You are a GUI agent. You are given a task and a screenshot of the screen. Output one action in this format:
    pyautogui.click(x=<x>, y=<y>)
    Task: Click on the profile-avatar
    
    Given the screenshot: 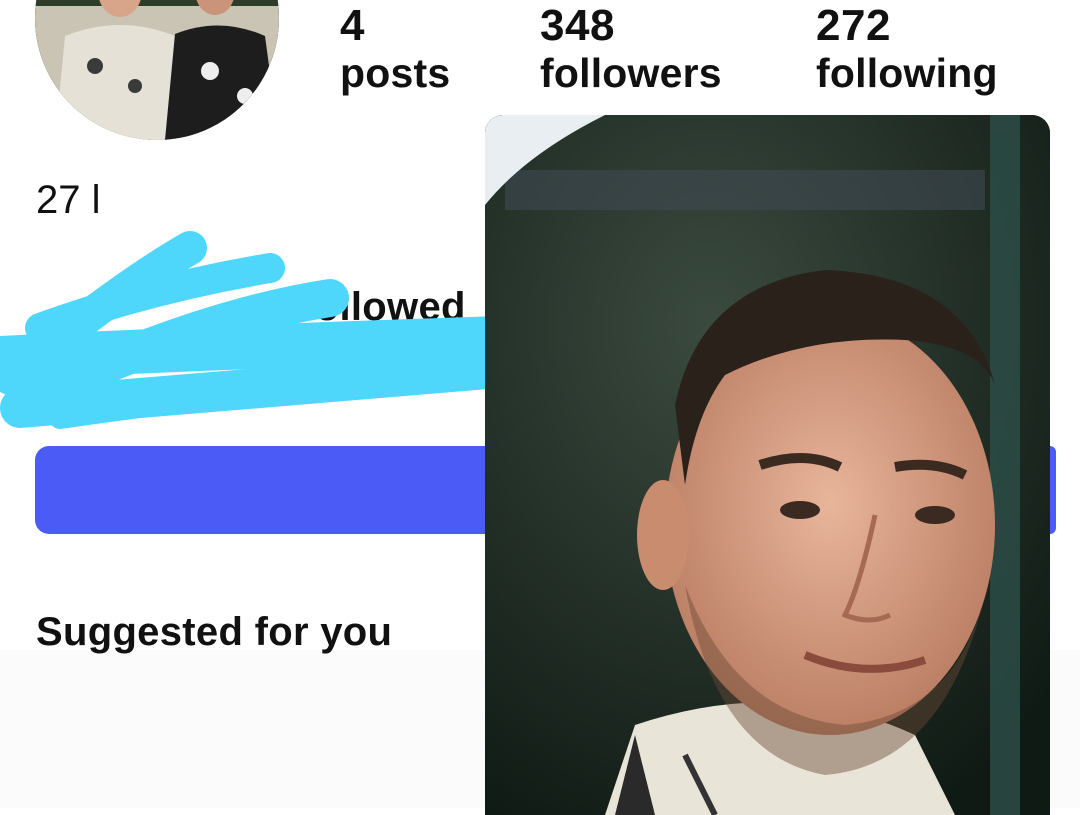 What is the action you would take?
    pyautogui.click(x=157, y=70)
    